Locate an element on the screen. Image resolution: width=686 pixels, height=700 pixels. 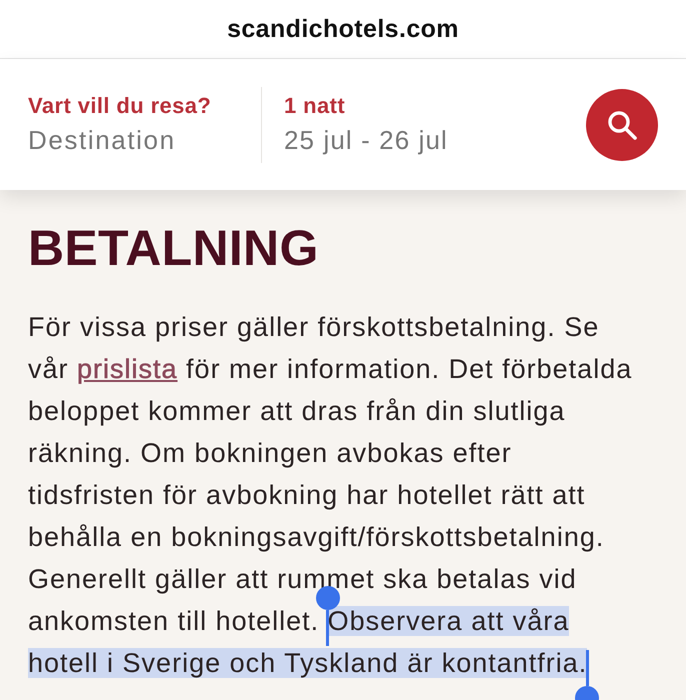
price-list-link: prislista is located at coordinates (127, 369).